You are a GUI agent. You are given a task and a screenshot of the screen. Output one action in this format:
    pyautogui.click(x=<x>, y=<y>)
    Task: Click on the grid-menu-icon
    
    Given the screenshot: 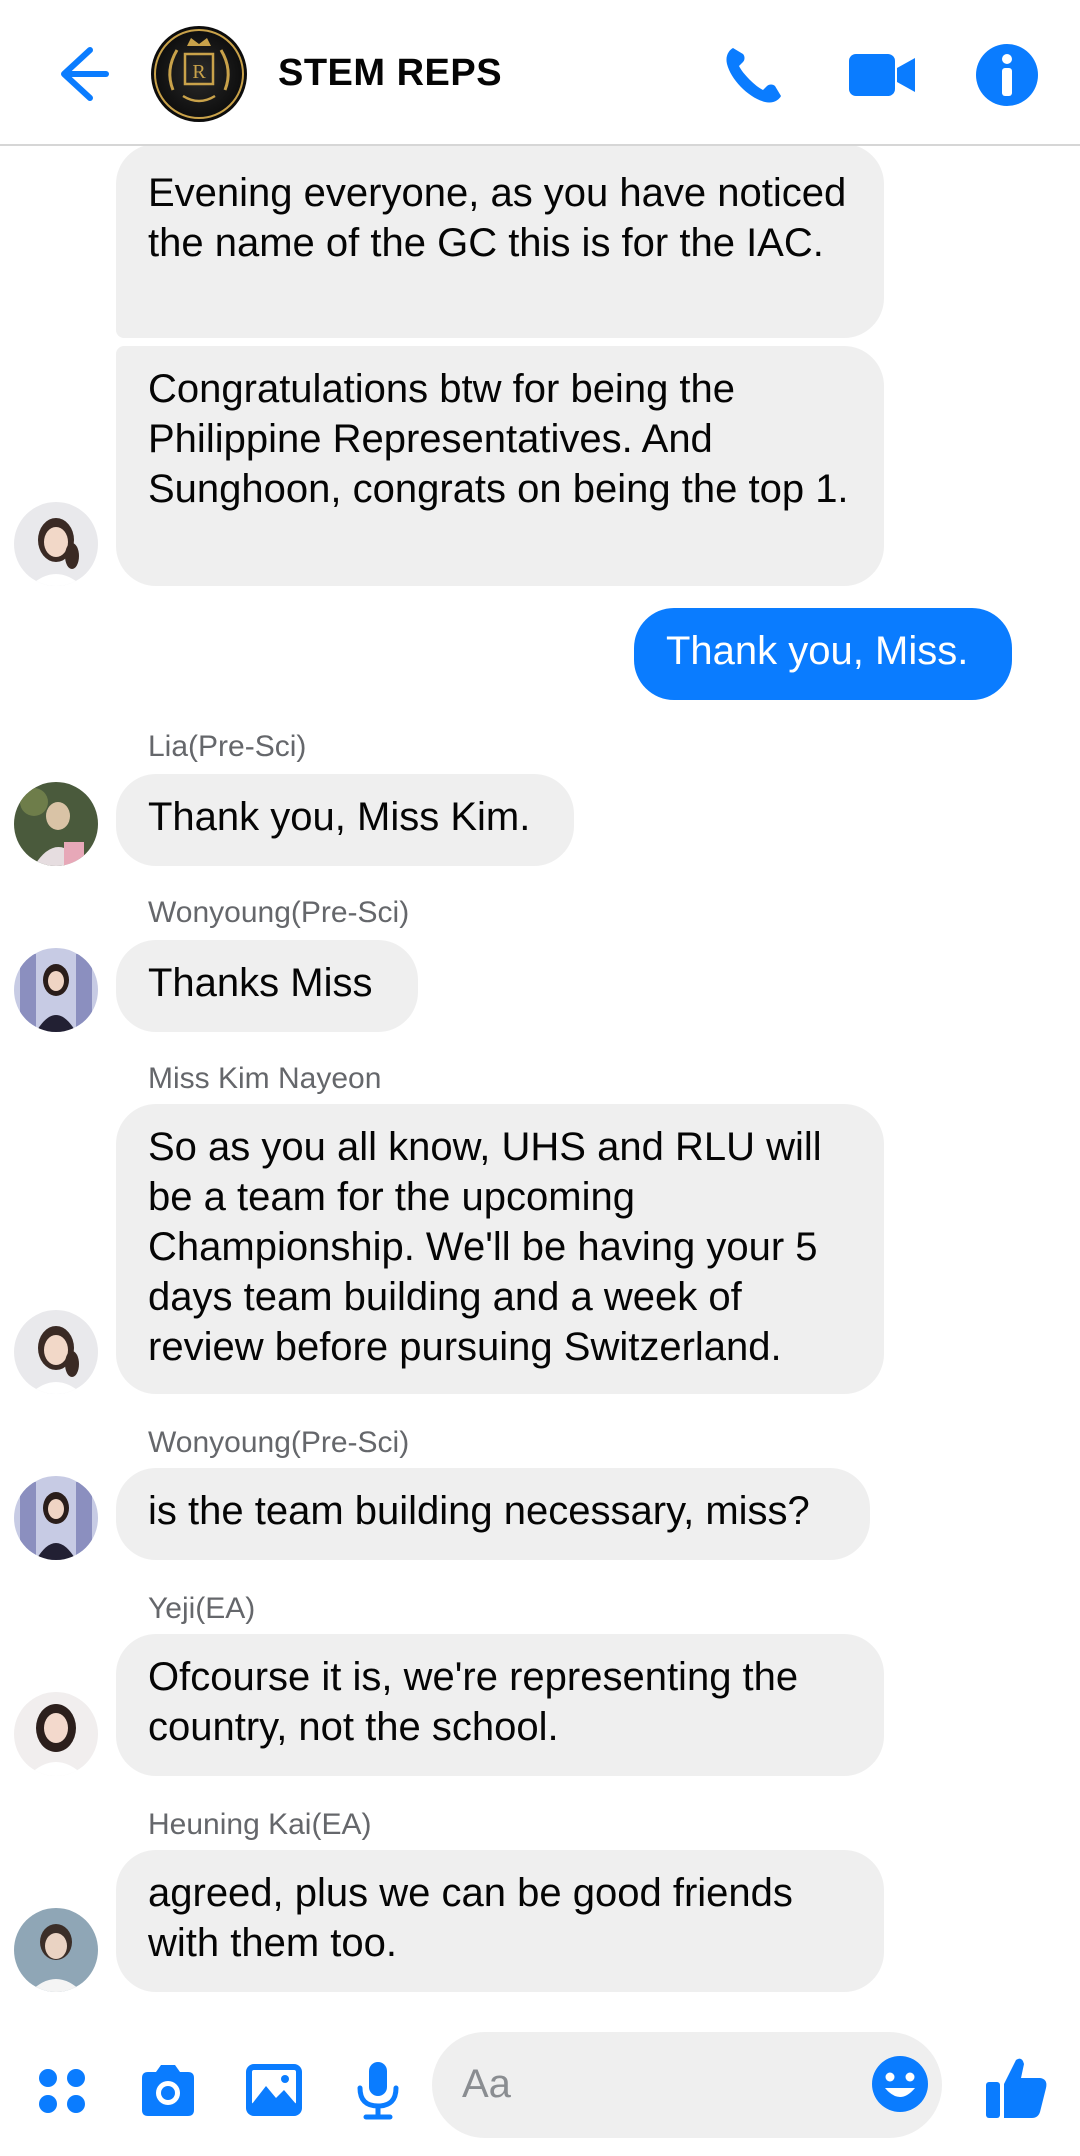 What is the action you would take?
    pyautogui.click(x=62, y=2091)
    